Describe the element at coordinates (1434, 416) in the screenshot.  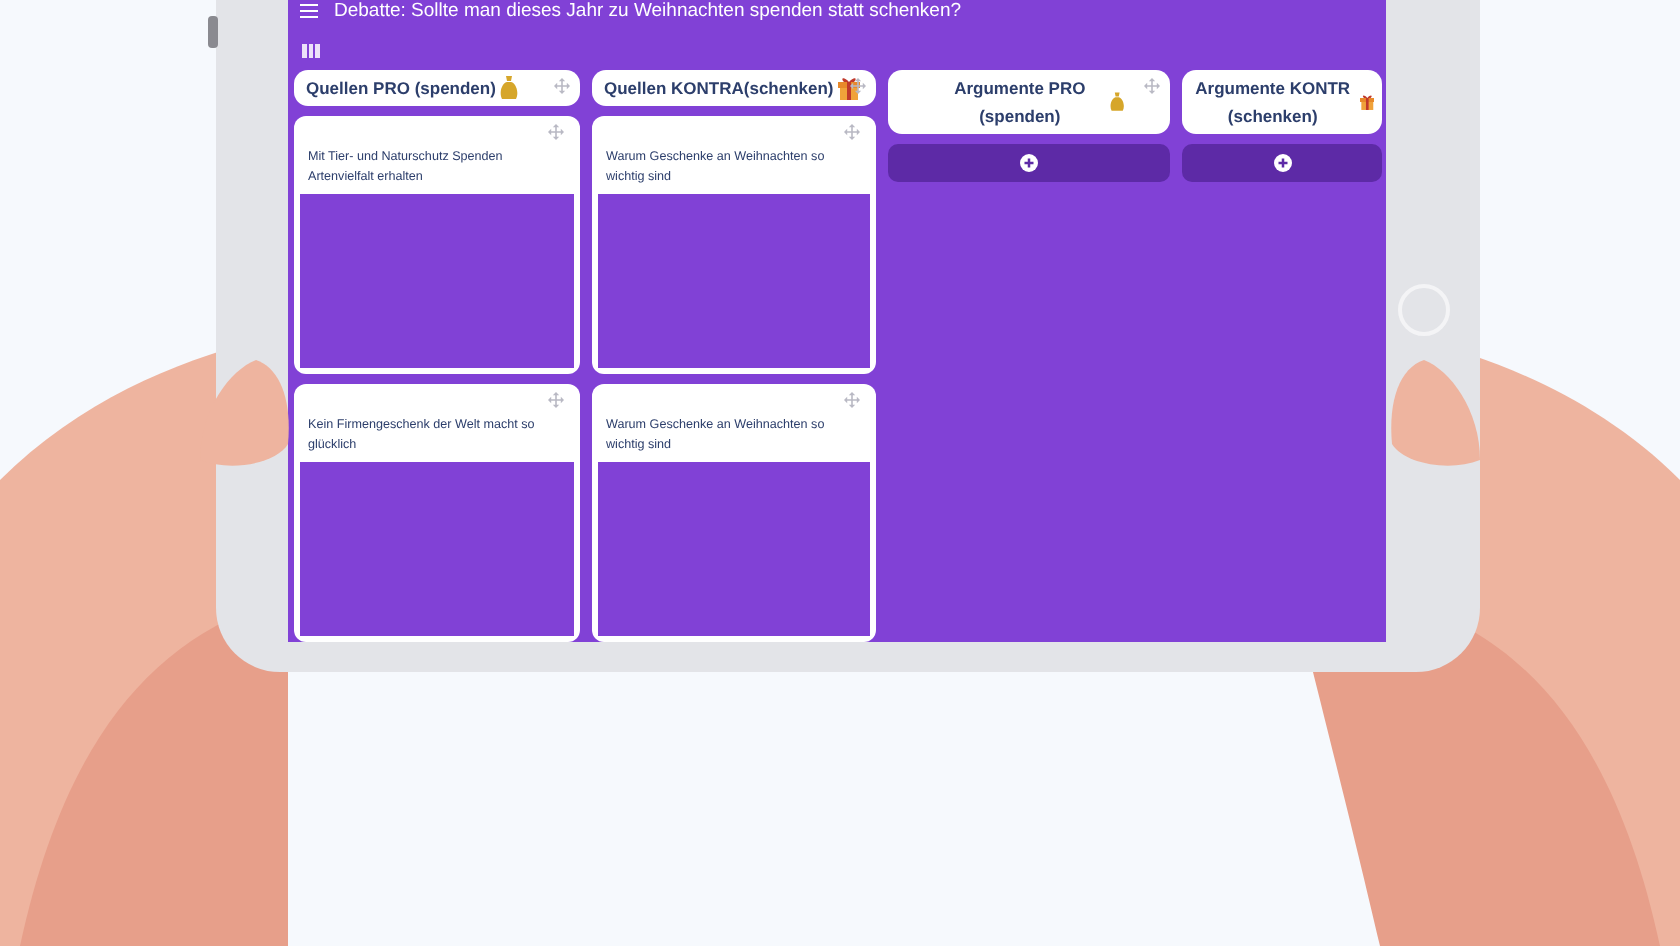
I see `right-thumb-drawing` at that location.